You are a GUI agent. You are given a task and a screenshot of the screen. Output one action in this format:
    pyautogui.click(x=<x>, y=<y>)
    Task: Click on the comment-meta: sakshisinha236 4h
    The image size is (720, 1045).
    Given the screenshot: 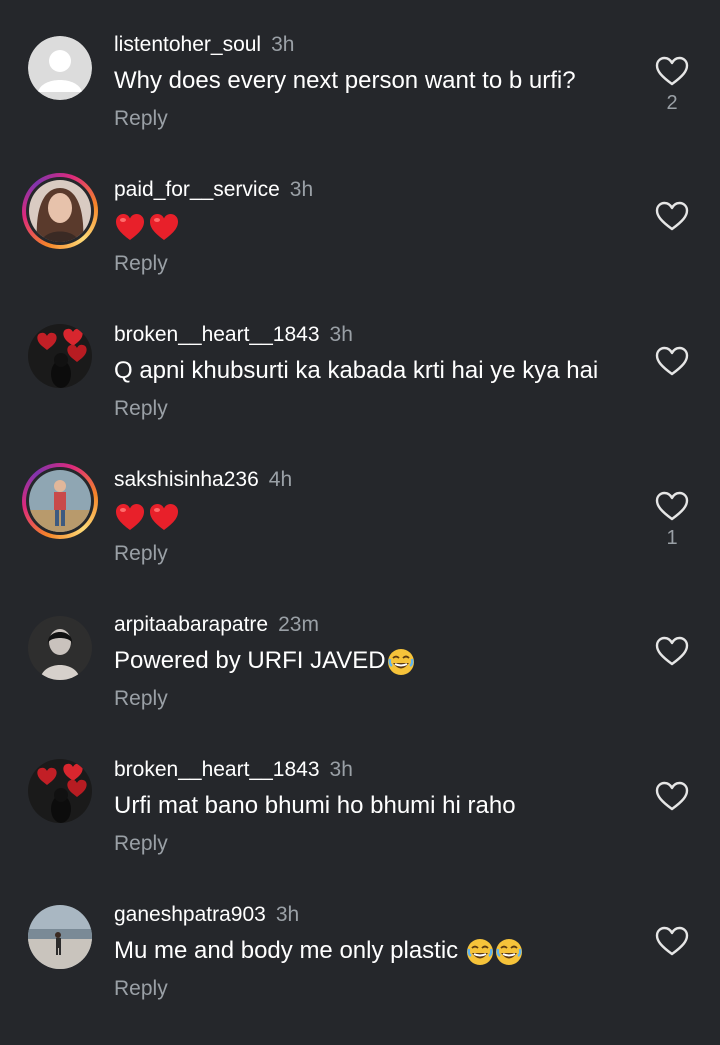 What is the action you would take?
    pyautogui.click(x=203, y=480)
    